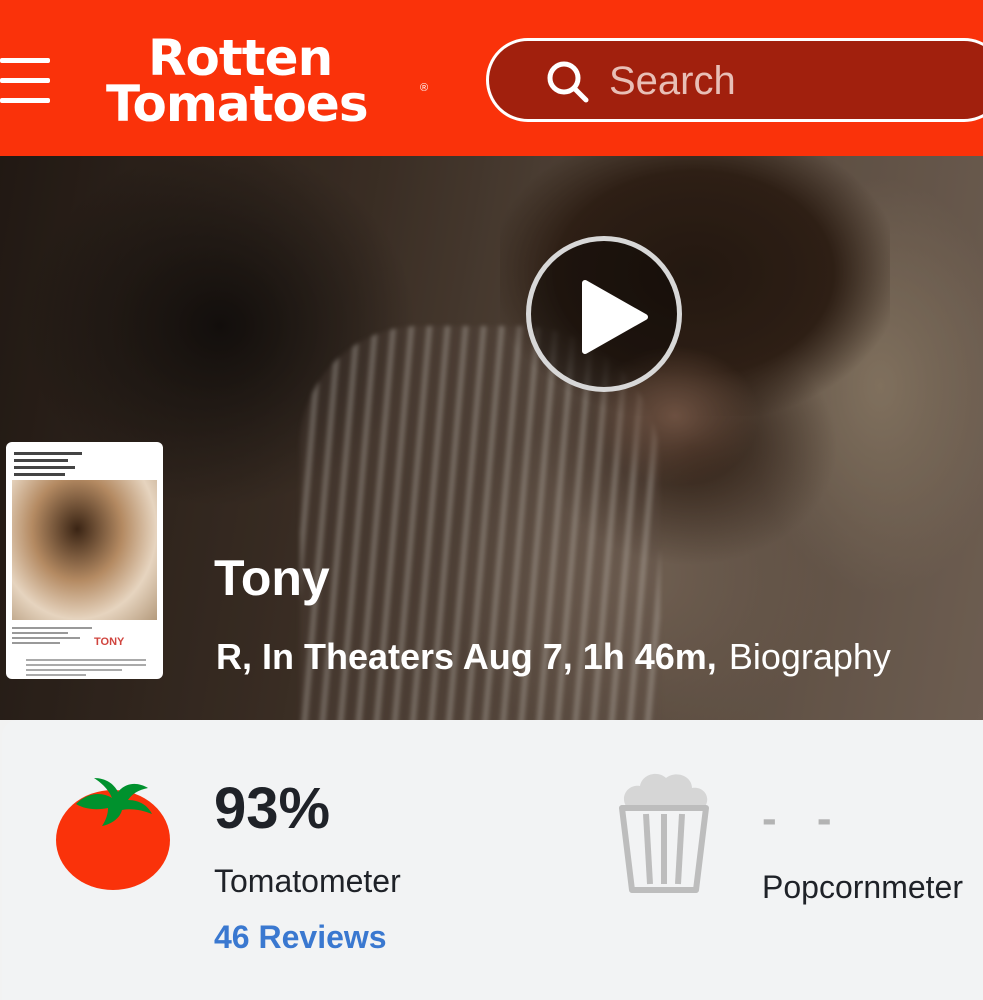 This screenshot has width=983, height=1000. I want to click on magnifier-icon, so click(568, 82).